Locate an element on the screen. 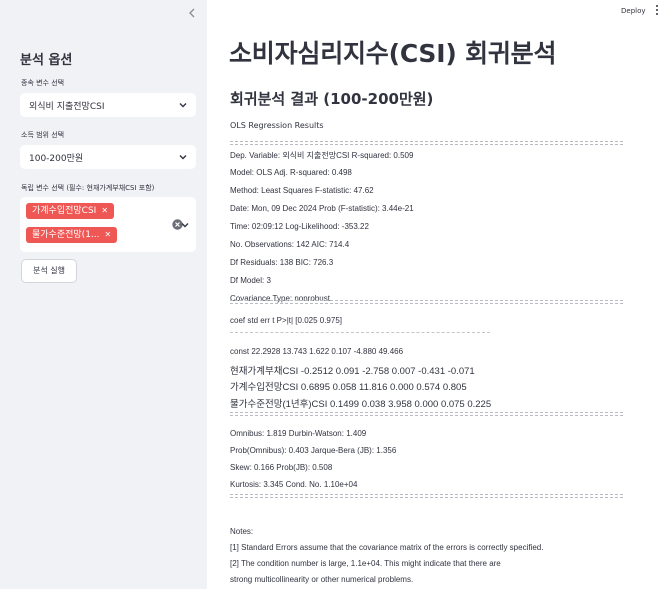 This screenshot has height=589, width=664. selected-tag: 물가수준전망(1... ✕ is located at coordinates (72, 235).